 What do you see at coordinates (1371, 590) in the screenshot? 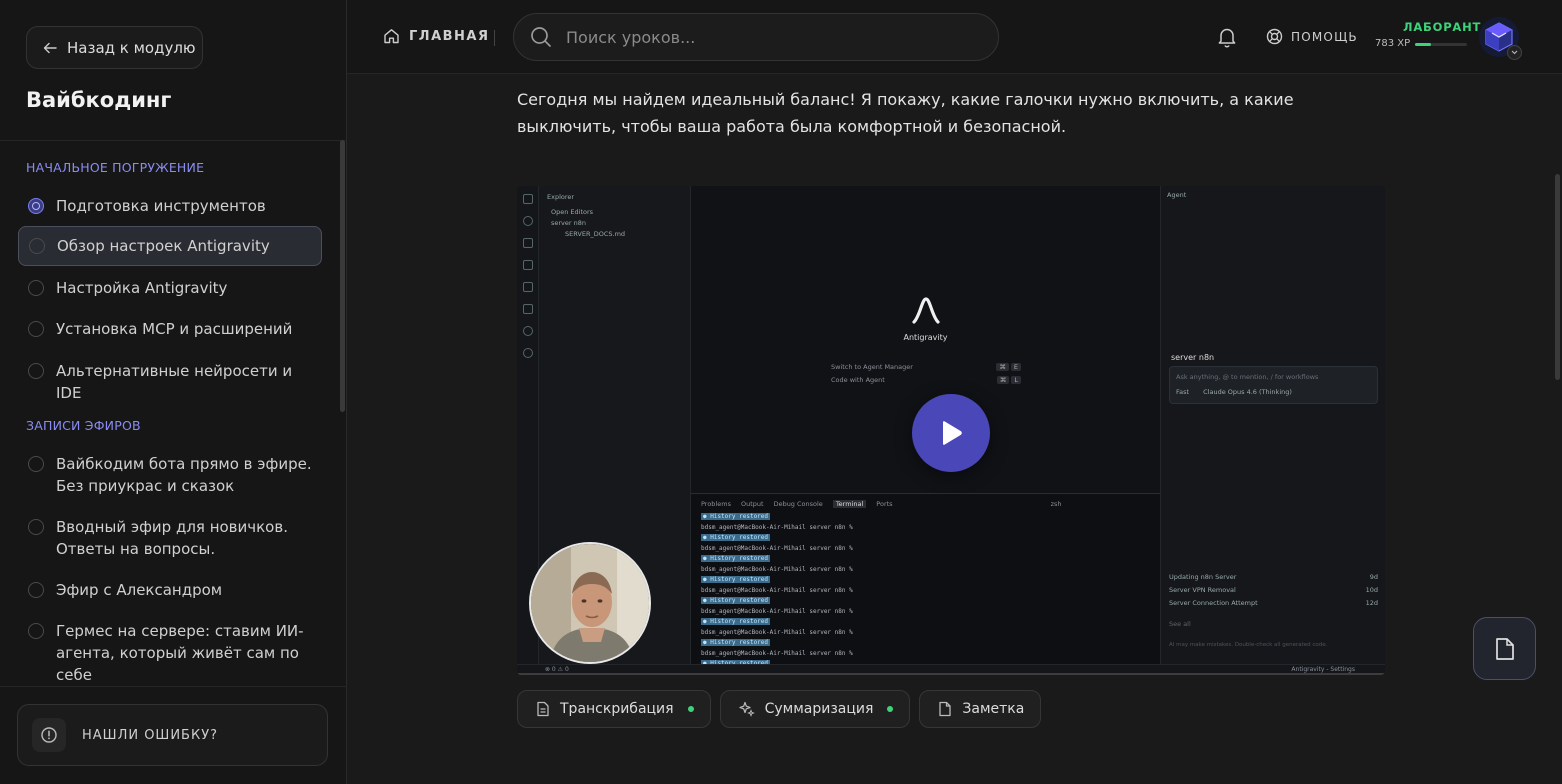
I see `agent-history-time: 10d` at bounding box center [1371, 590].